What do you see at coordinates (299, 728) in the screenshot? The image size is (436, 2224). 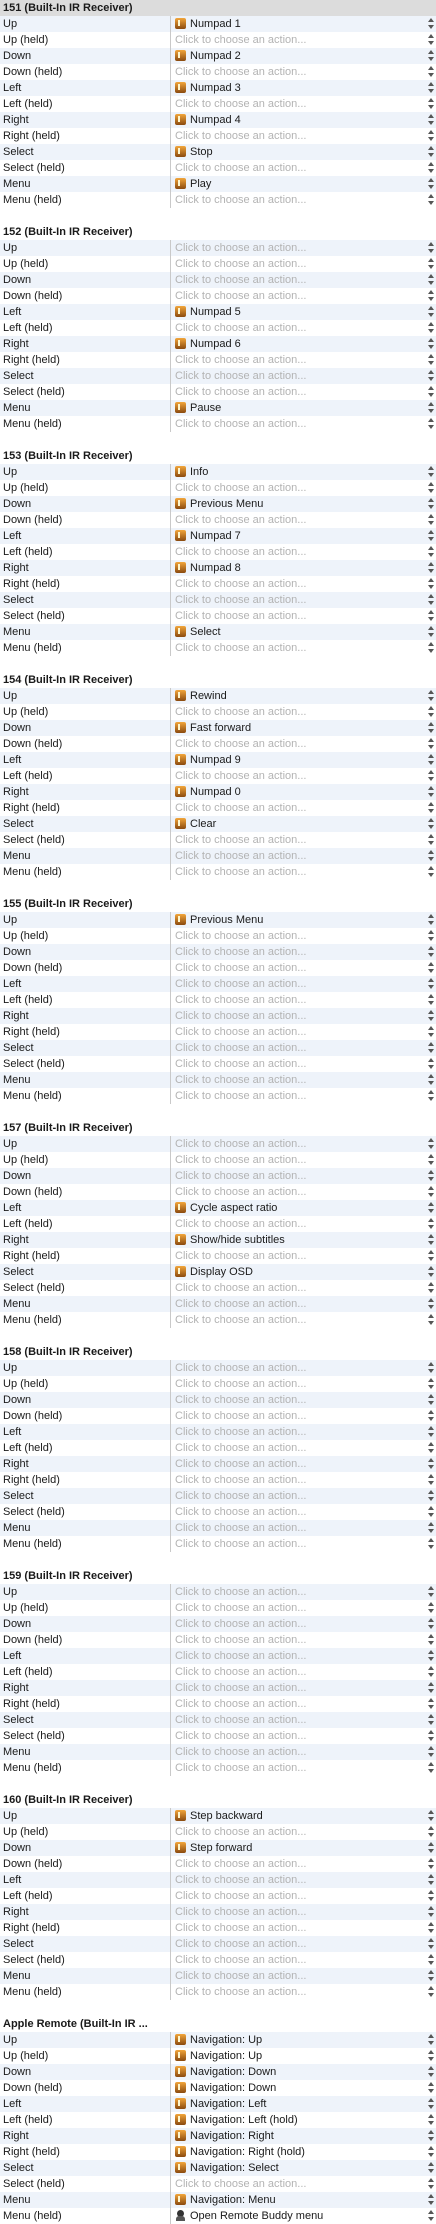 I see `action-popup: Fast forward` at bounding box center [299, 728].